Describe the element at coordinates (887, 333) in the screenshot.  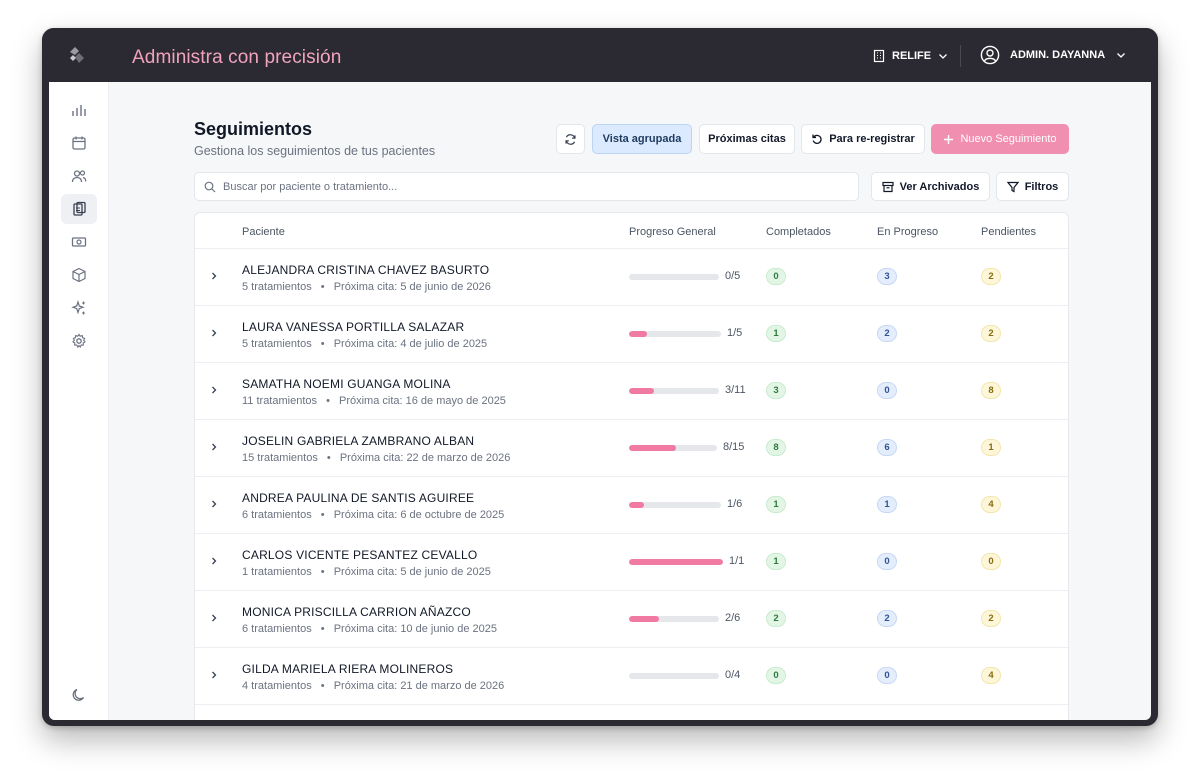
I see `in-progress-badge: 2` at that location.